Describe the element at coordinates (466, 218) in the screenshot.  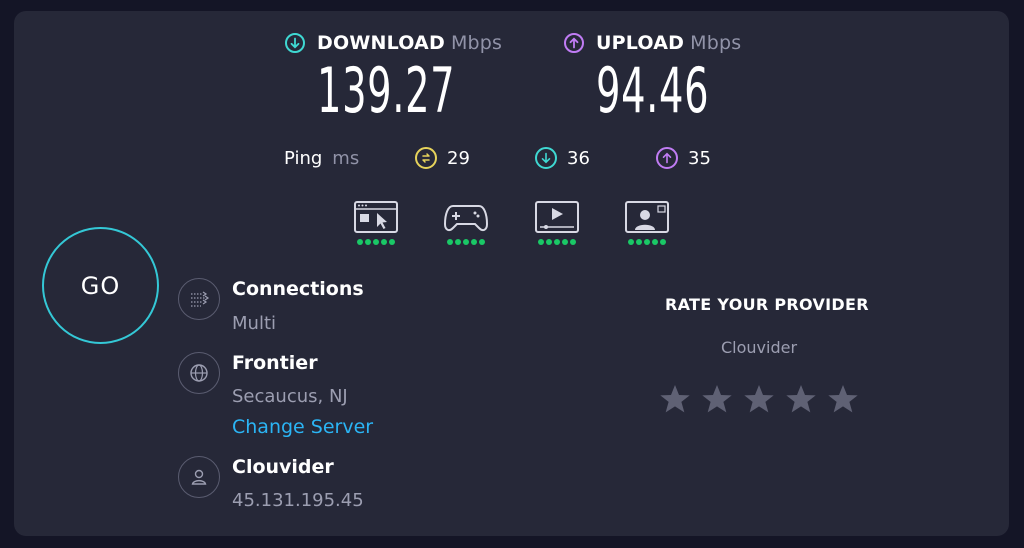
I see `gaming-icon` at that location.